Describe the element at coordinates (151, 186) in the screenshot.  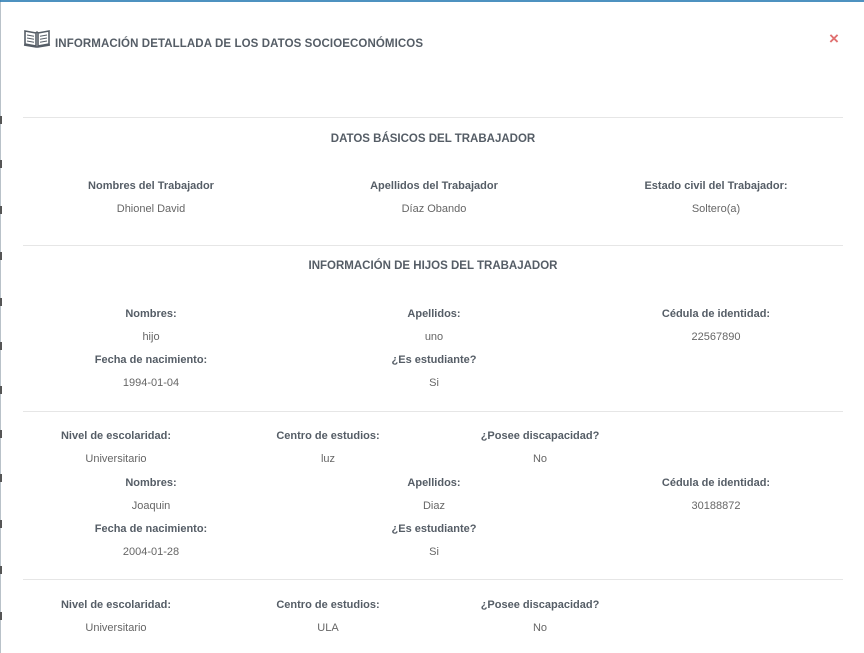
I see `worker-names-label: Nombres del Trabajador` at that location.